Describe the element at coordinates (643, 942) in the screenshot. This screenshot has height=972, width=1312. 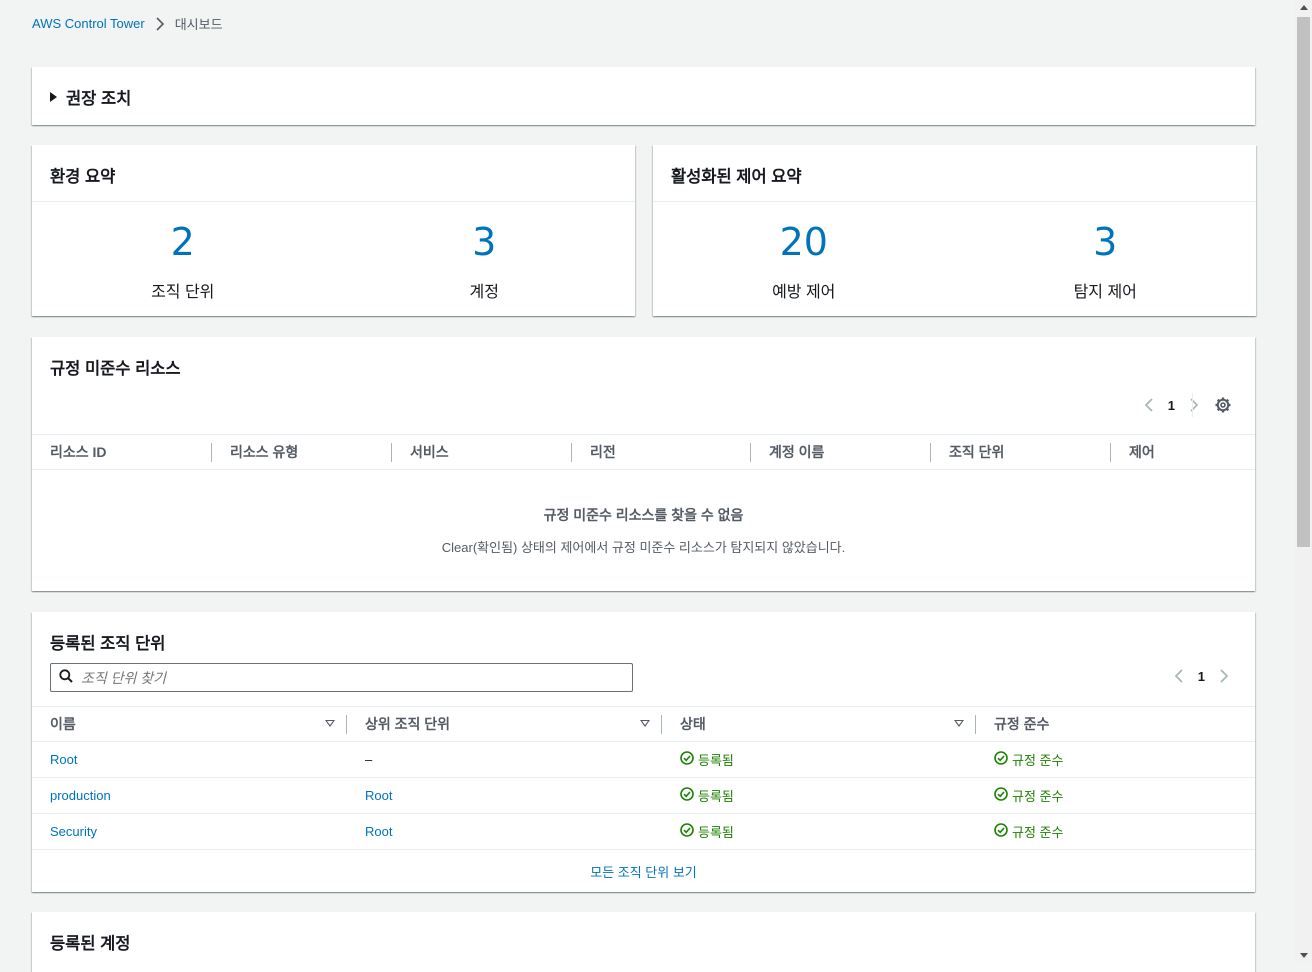
I see `registered-accounts-panel: 등록된 계정` at that location.